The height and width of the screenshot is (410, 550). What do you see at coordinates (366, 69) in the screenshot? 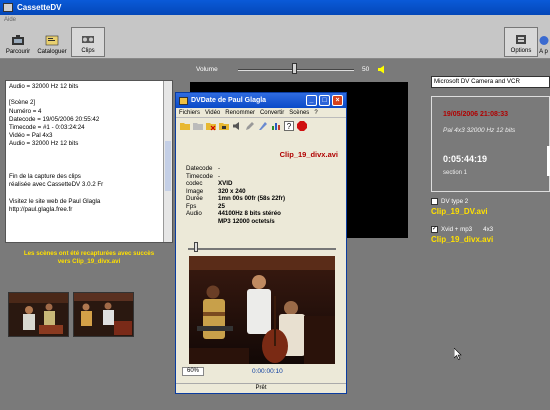
I see `volume-value: 50` at bounding box center [366, 69].